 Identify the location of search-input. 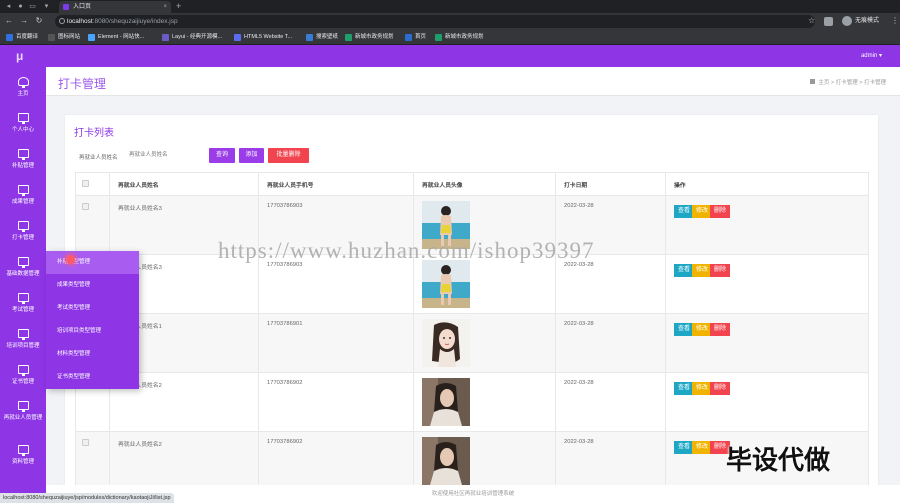
(166, 155).